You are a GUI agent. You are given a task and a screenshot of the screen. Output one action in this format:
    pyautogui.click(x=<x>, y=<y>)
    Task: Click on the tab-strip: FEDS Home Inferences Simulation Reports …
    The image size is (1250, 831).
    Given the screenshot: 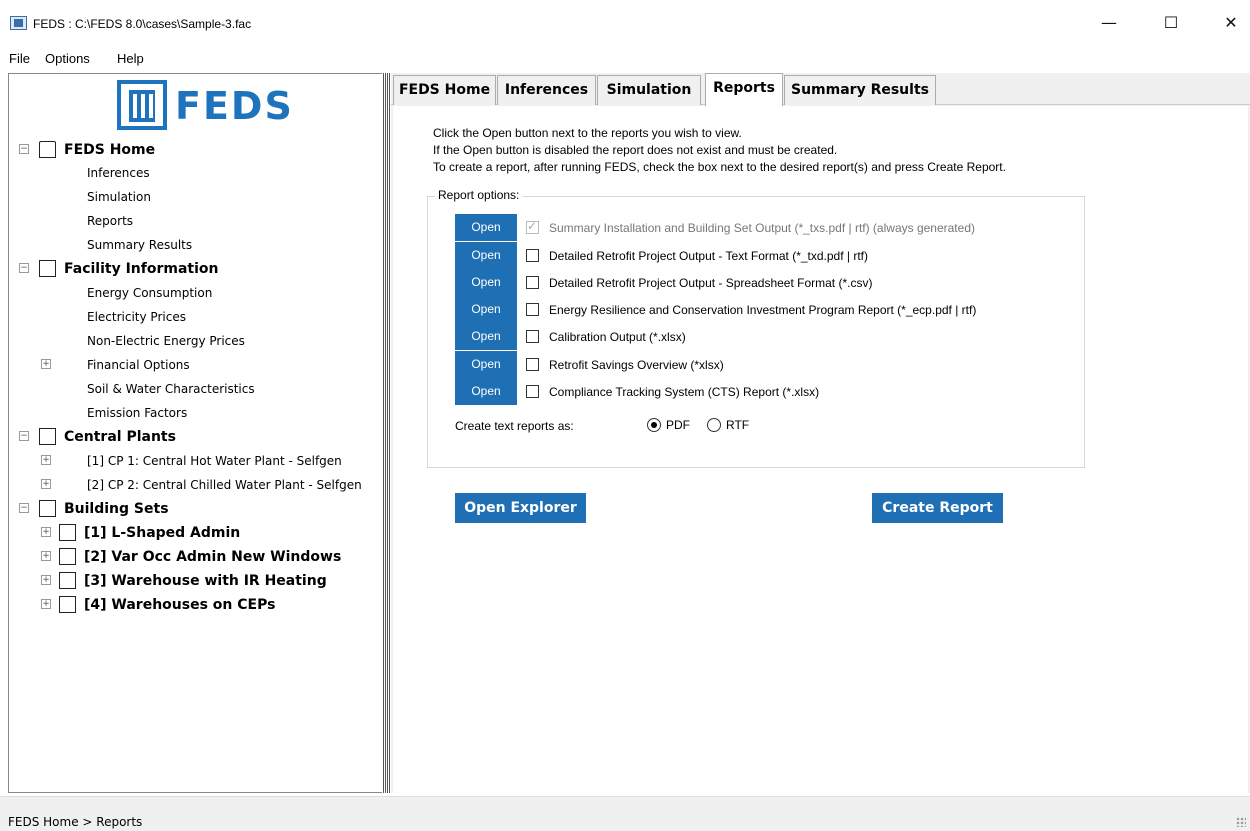 What is the action you would take?
    pyautogui.click(x=820, y=89)
    